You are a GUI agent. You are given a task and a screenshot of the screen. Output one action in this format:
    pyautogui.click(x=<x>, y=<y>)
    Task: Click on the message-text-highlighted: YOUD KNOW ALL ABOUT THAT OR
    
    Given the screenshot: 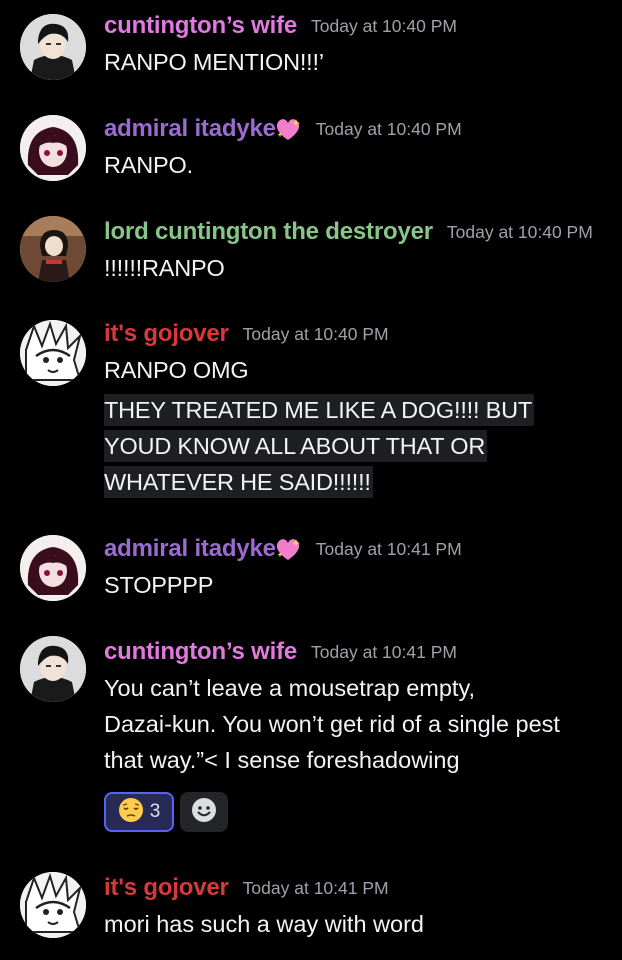 What is the action you would take?
    pyautogui.click(x=359, y=446)
    